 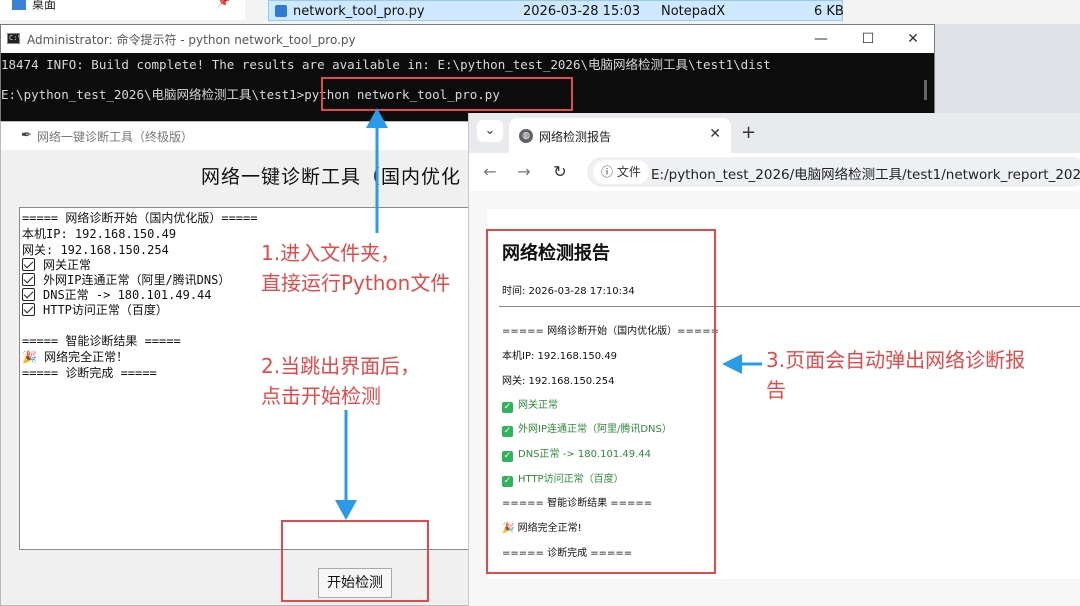 I want to click on highlight-report-box, so click(x=601, y=401).